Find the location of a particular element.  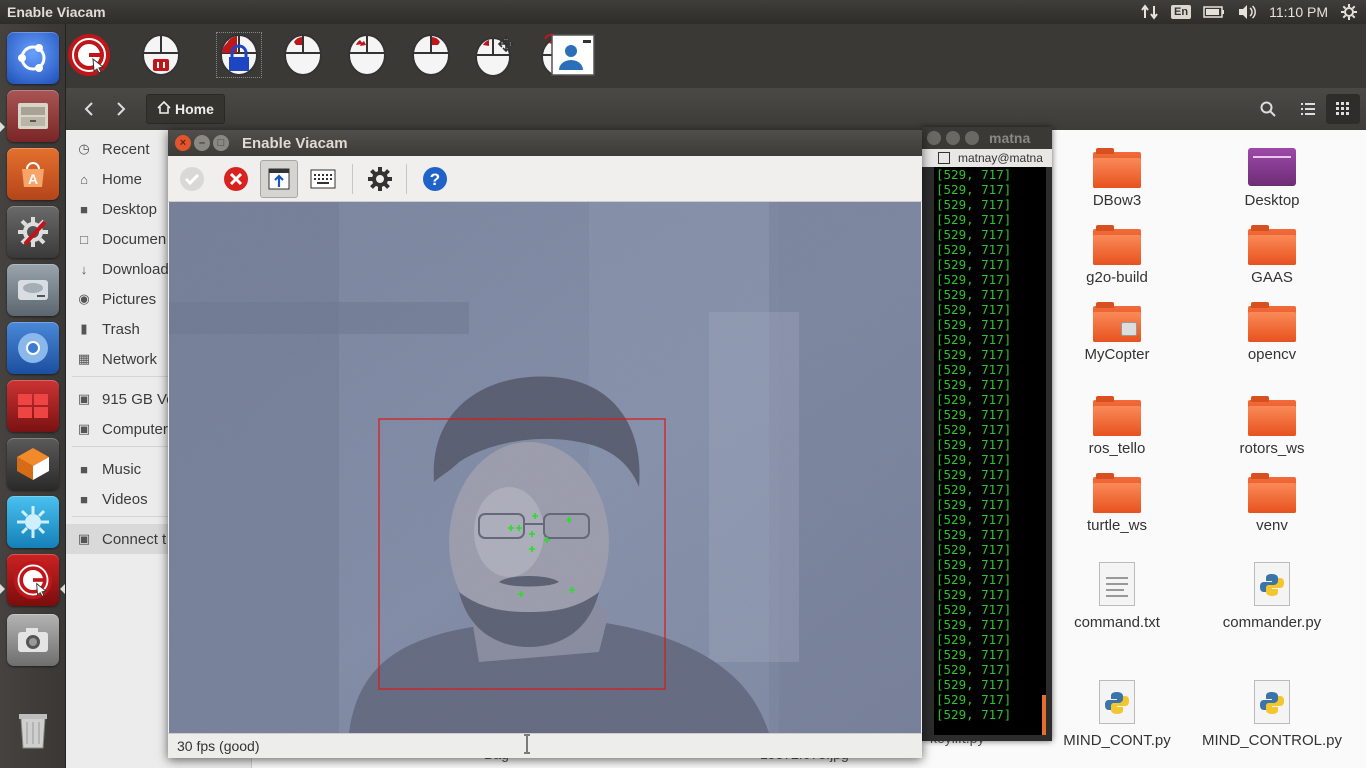

volume-icon is located at coordinates (1247, 12).